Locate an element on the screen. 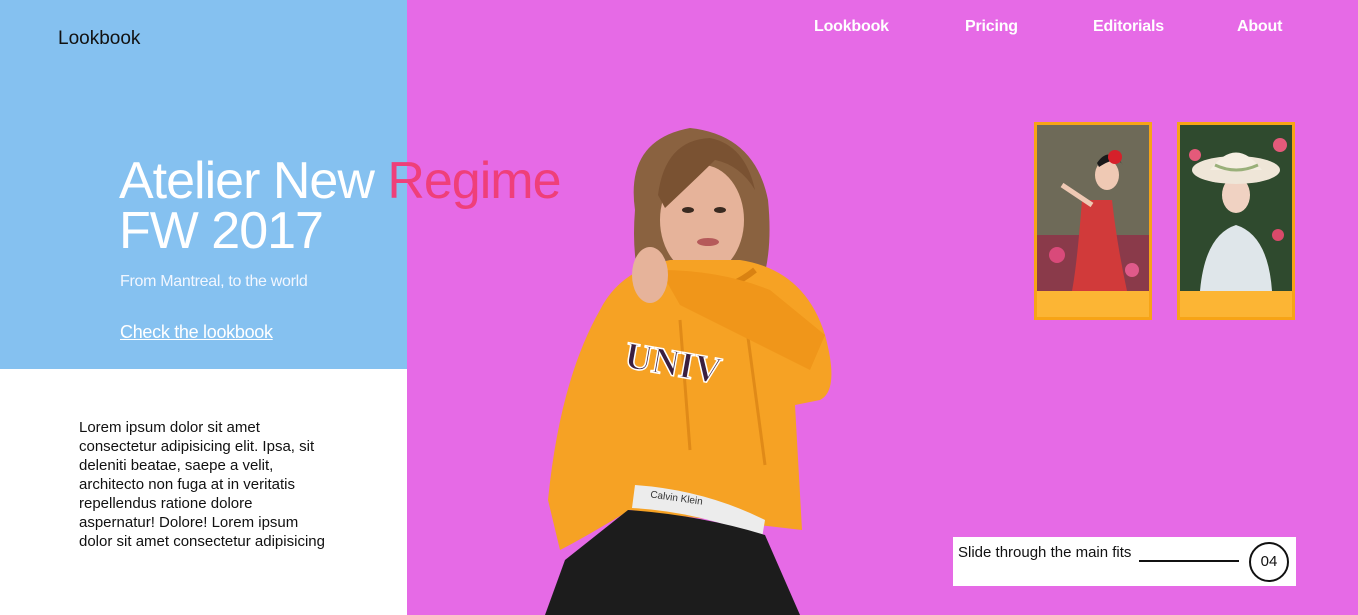 This screenshot has width=1358, height=615. lookbook-link: Check the lookbook is located at coordinates (196, 332).